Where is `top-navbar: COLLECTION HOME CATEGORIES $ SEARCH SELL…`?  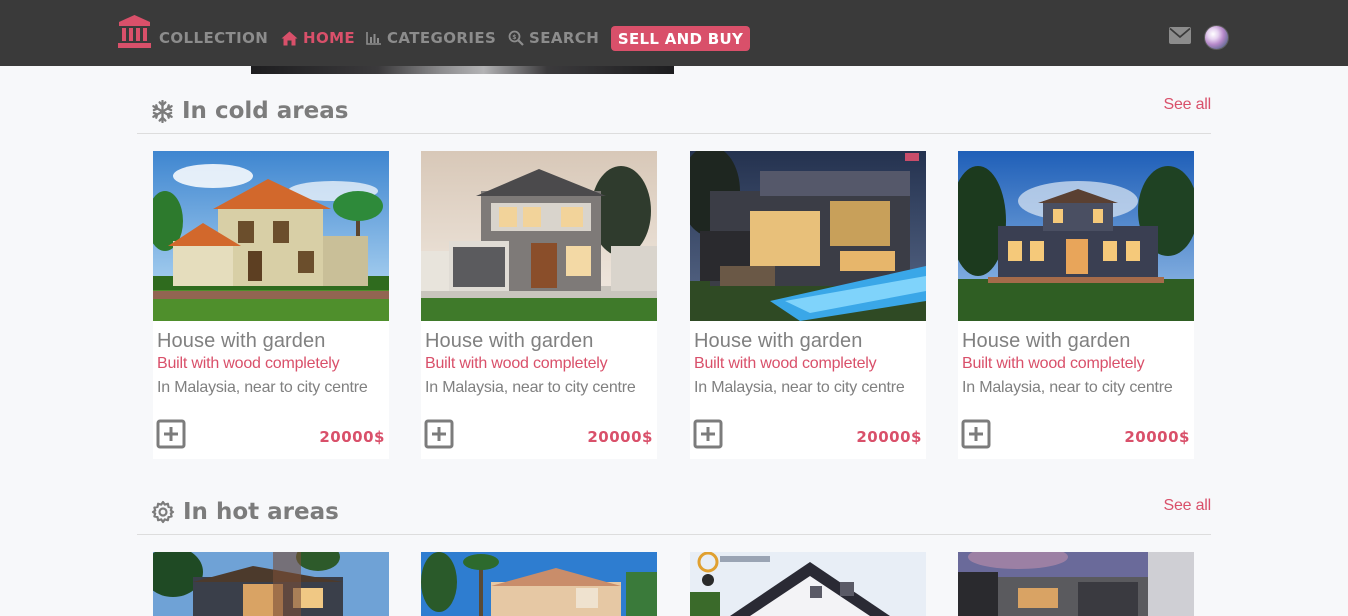
top-navbar: COLLECTION HOME CATEGORIES $ SEARCH SELL… is located at coordinates (674, 33).